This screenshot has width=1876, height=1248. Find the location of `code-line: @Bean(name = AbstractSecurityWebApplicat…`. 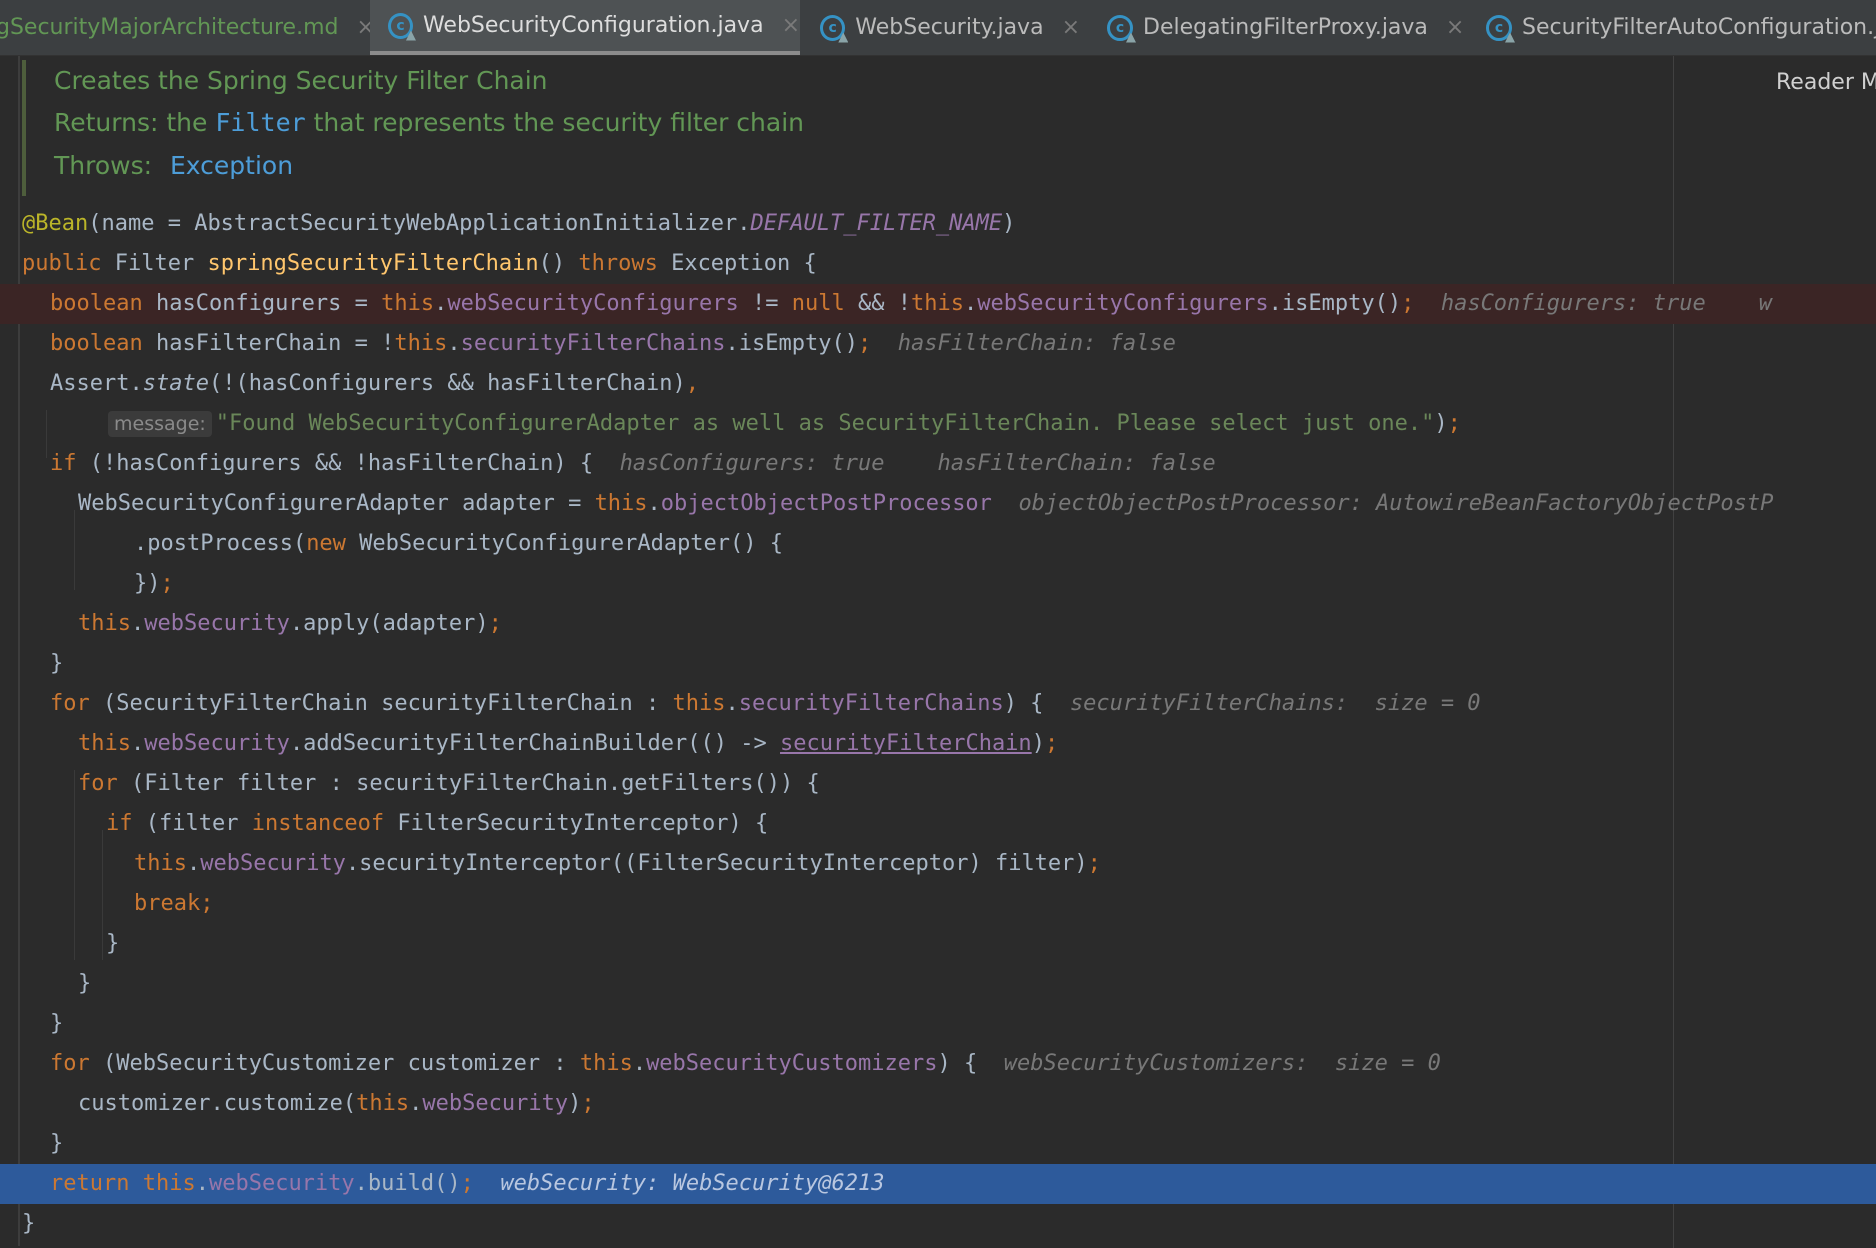

code-line: @Bean(name = AbstractSecurityWebApplicat… is located at coordinates (938, 224).